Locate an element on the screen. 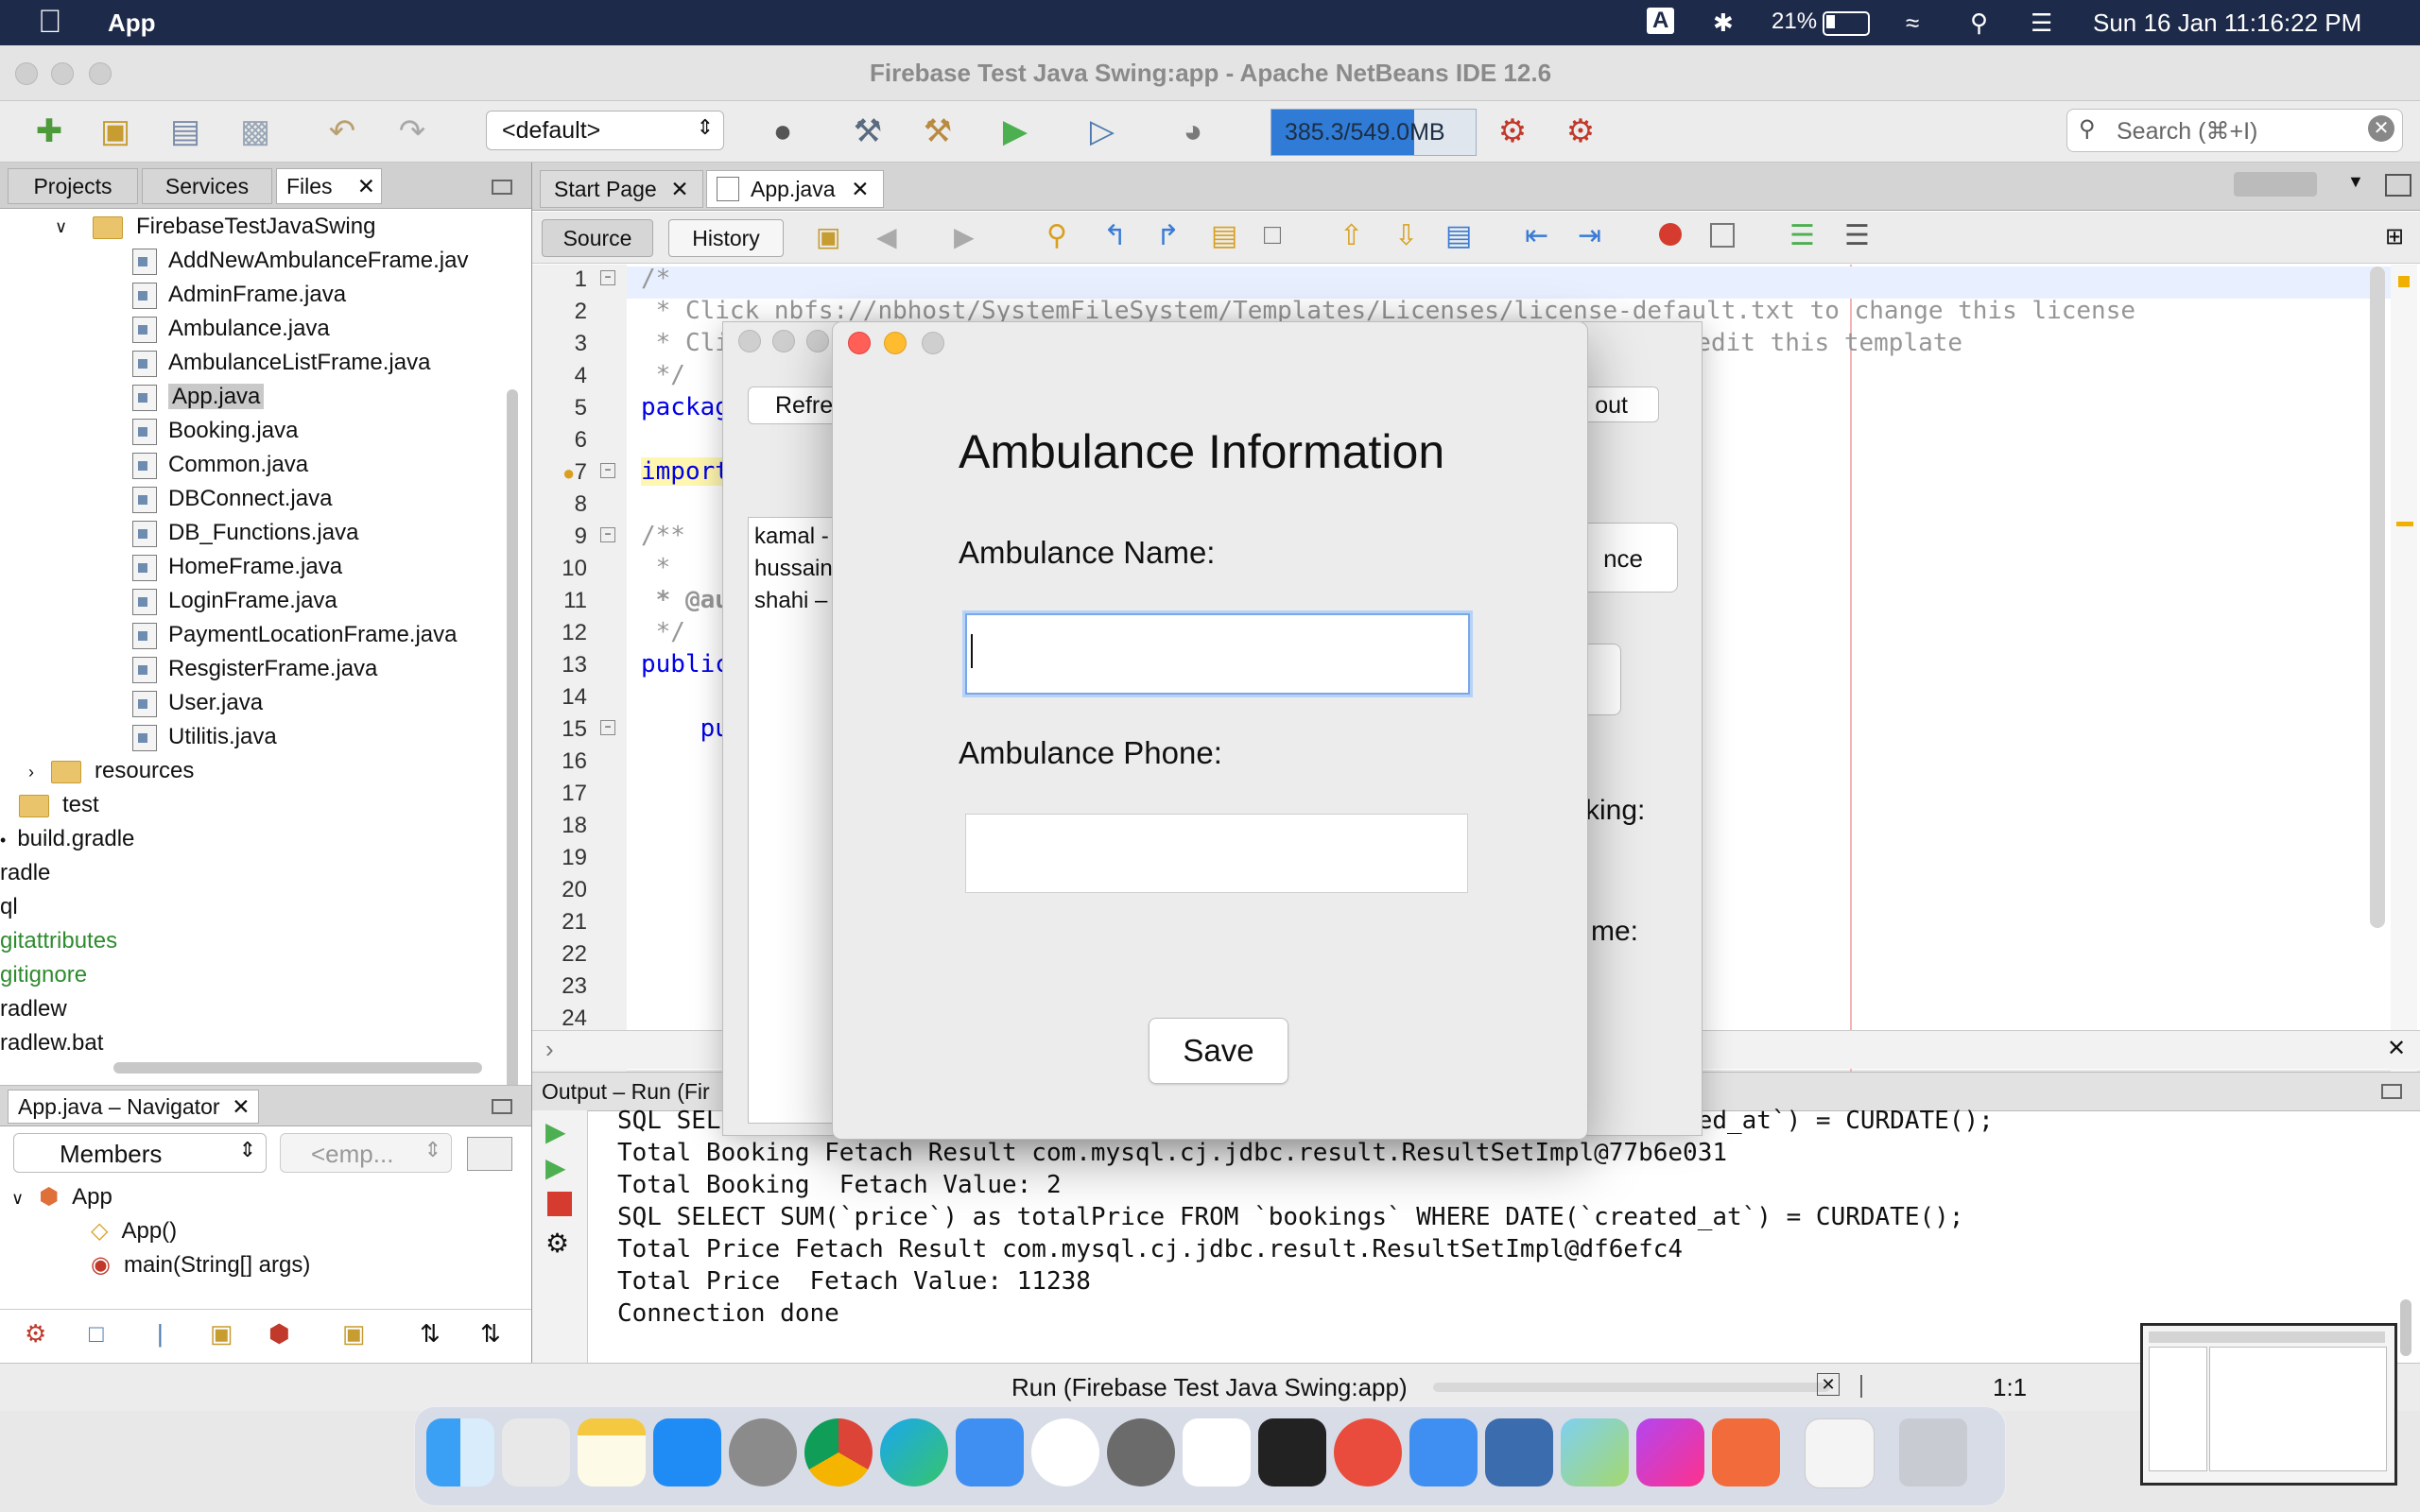 The height and width of the screenshot is (1512, 2420). tree-file-item: Common.java is located at coordinates (220, 465).